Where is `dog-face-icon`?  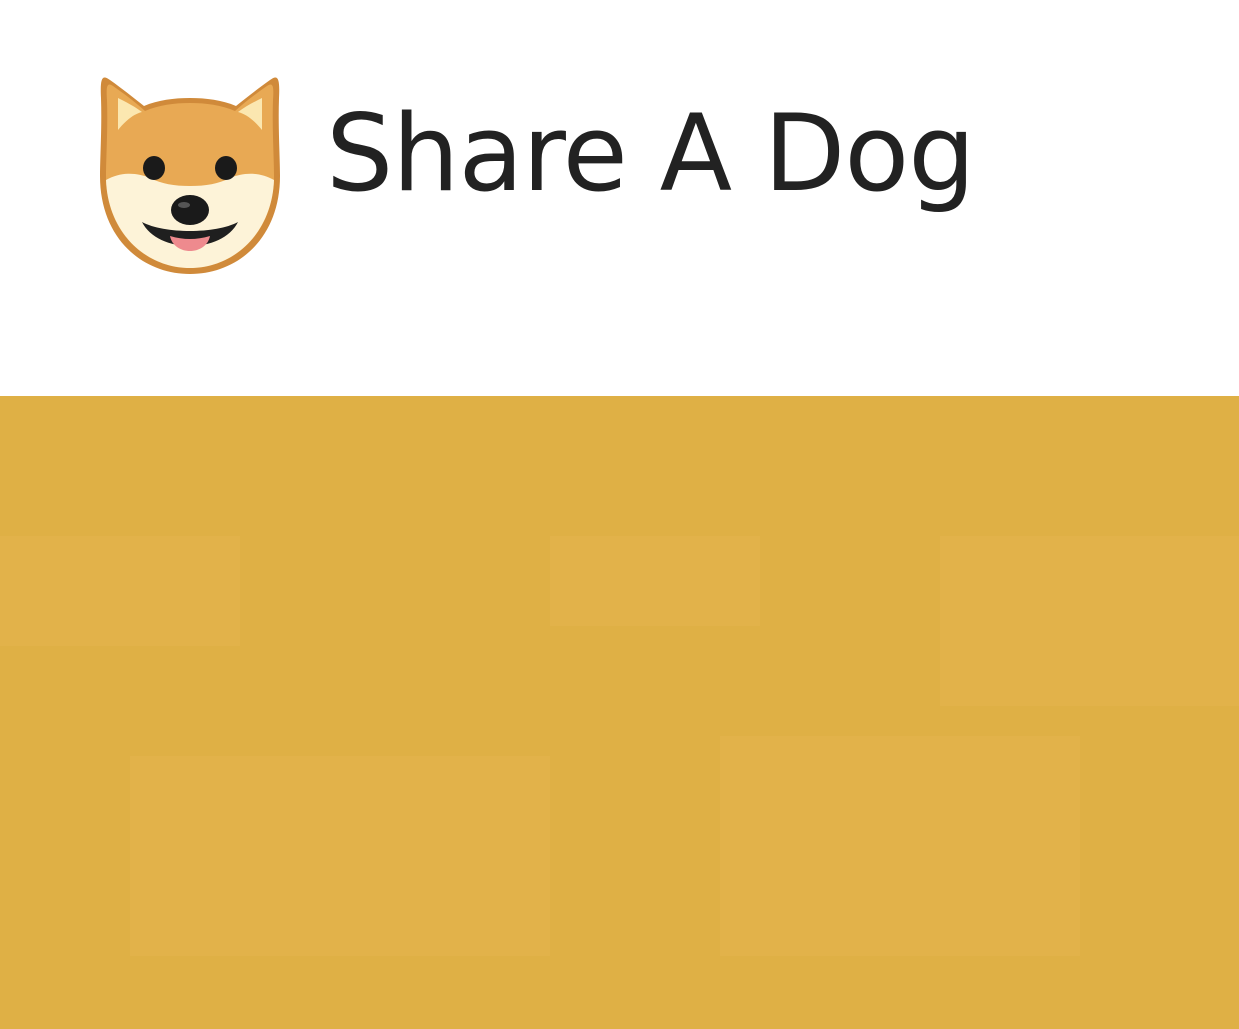
dog-face-icon is located at coordinates (190, 173).